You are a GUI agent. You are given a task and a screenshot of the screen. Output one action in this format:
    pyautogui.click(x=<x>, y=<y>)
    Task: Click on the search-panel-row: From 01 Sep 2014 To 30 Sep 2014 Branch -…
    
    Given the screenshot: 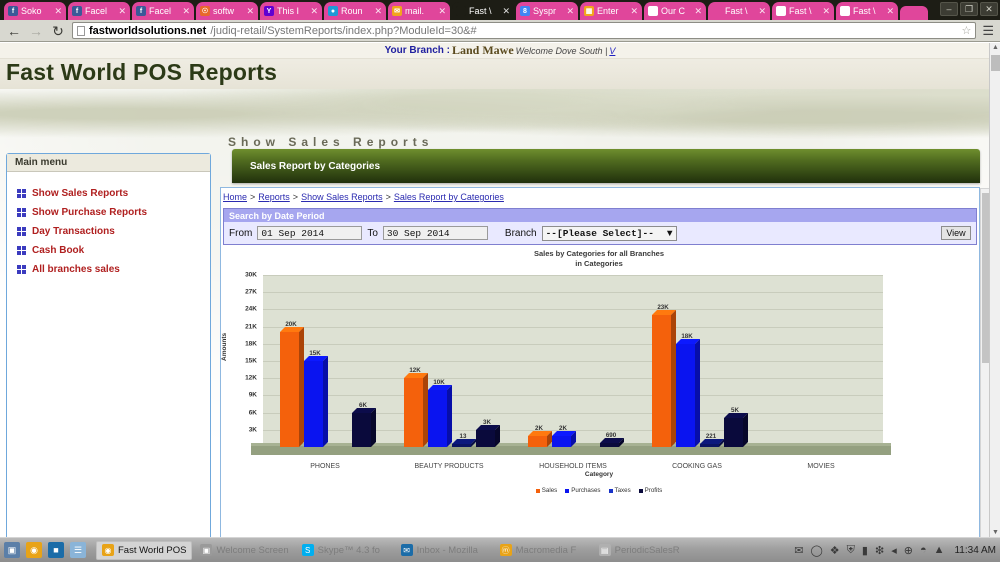 What is the action you would take?
    pyautogui.click(x=600, y=233)
    